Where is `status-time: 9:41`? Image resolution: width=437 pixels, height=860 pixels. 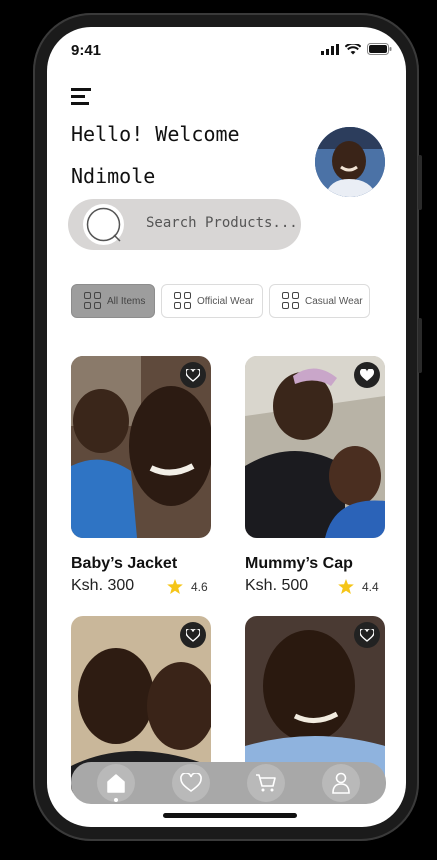
status-time: 9:41 is located at coordinates (86, 50).